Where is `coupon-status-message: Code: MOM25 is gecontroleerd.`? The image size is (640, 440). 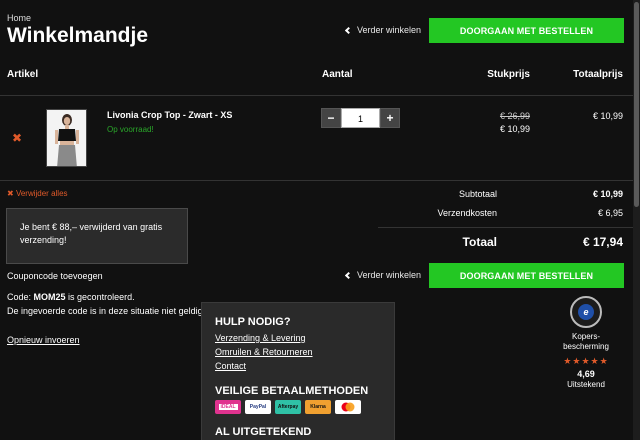 coupon-status-message: Code: MOM25 is gecontroleerd. is located at coordinates (71, 297).